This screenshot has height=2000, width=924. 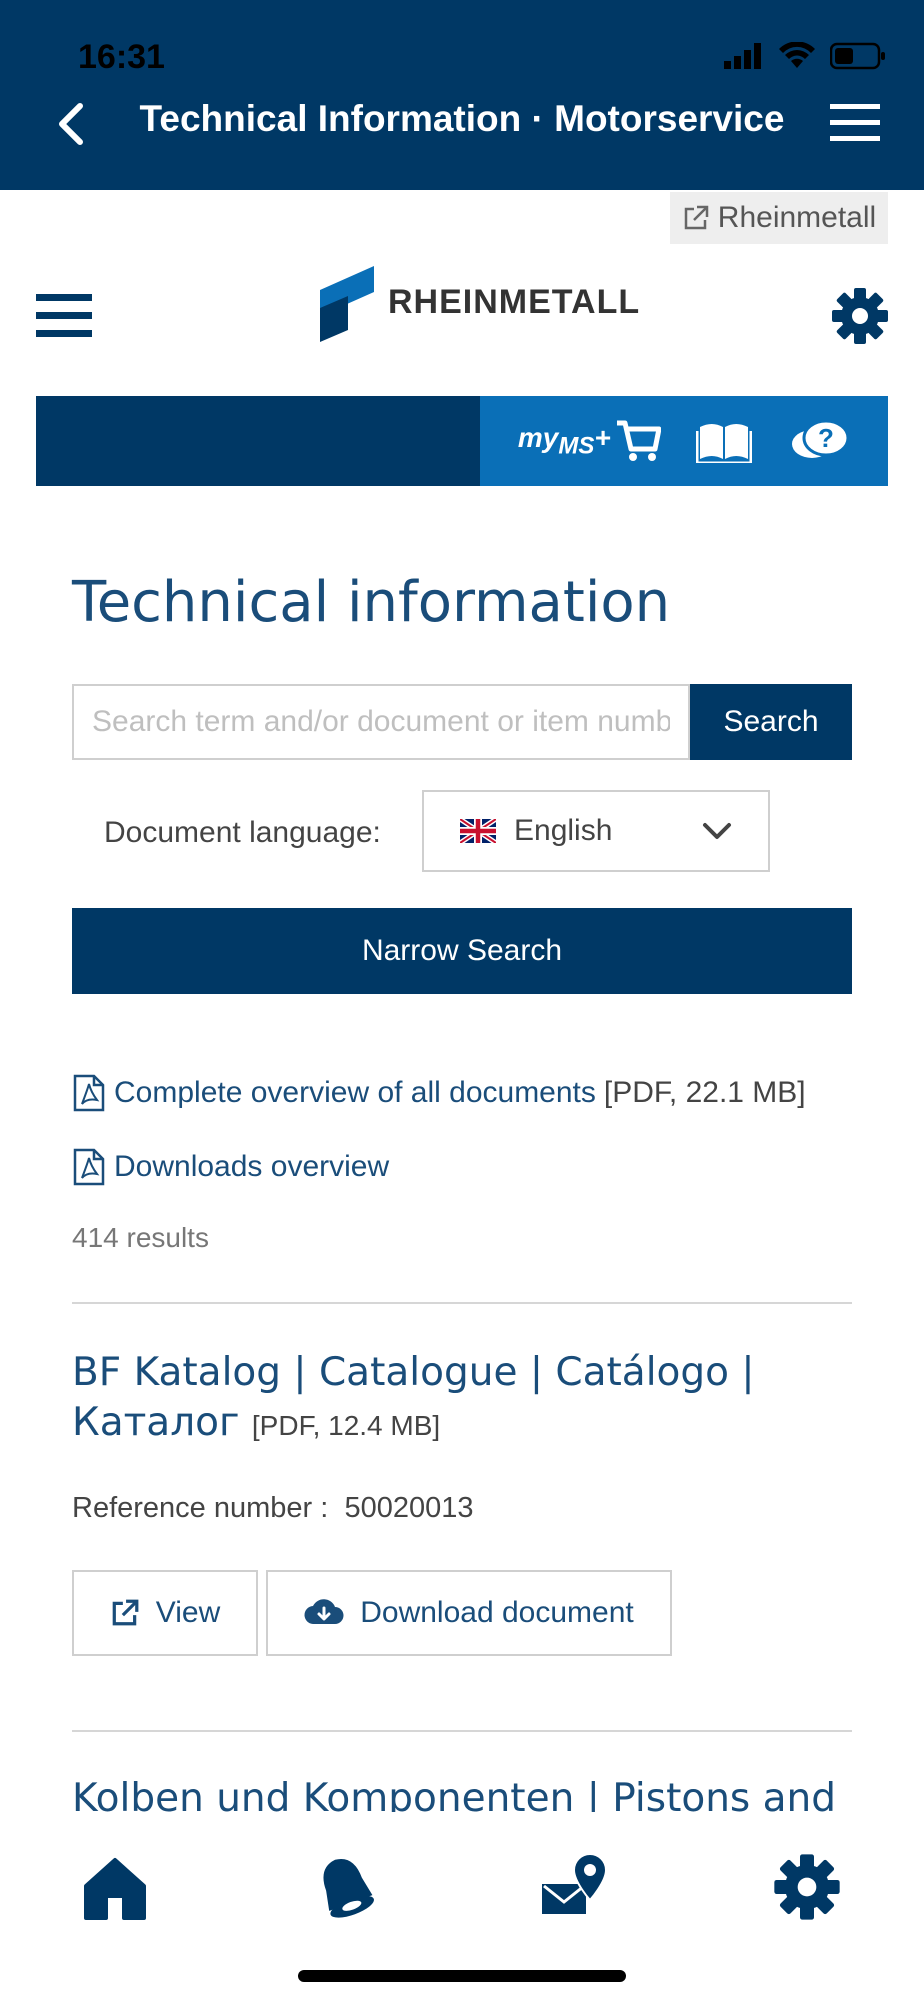 What do you see at coordinates (242, 832) in the screenshot?
I see `document-language-label: Document language:` at bounding box center [242, 832].